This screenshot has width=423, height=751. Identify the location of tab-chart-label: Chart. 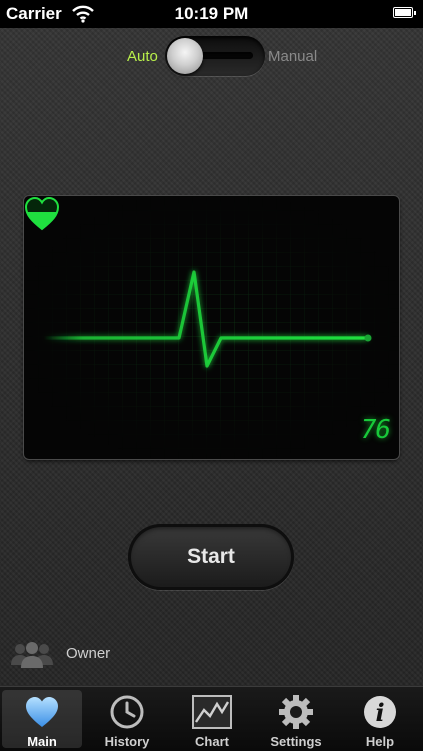
(212, 741).